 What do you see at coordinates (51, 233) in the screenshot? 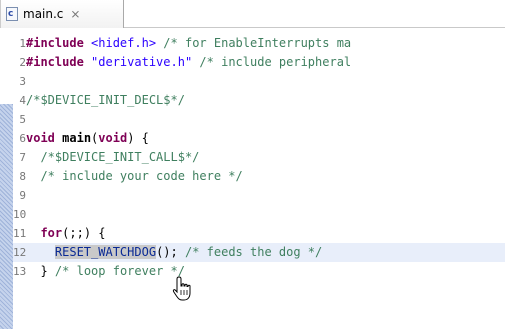
I see `for-keyword: for` at bounding box center [51, 233].